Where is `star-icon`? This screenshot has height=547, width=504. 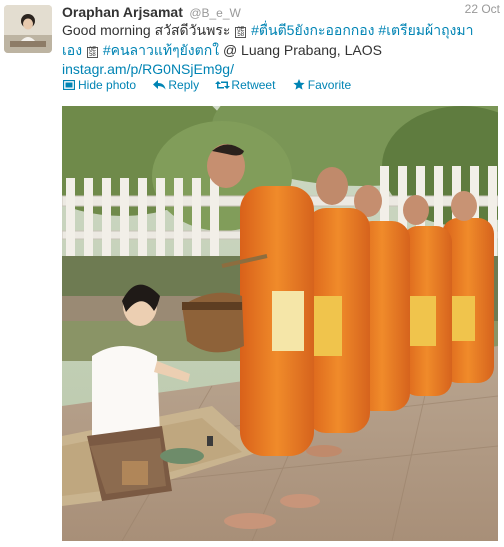
star-icon is located at coordinates (299, 85).